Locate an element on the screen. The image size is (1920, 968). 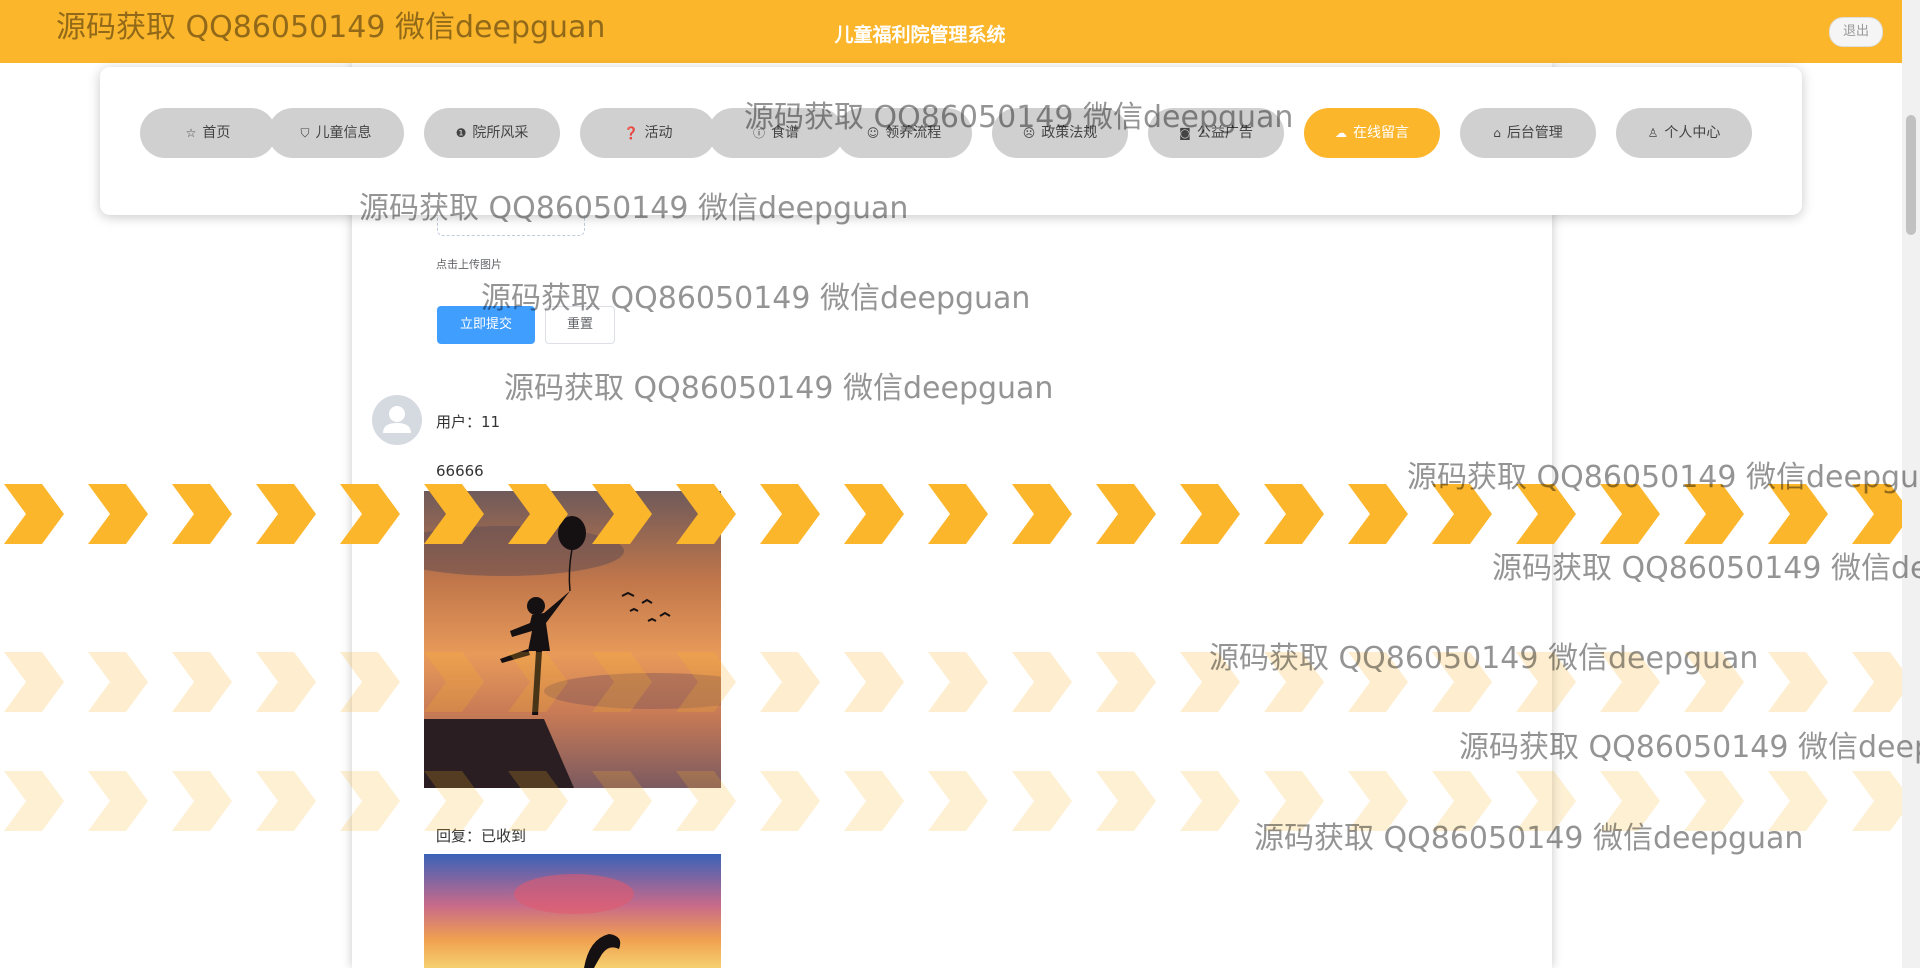
nav-item-label: 后台管理 is located at coordinates (1534, 133).